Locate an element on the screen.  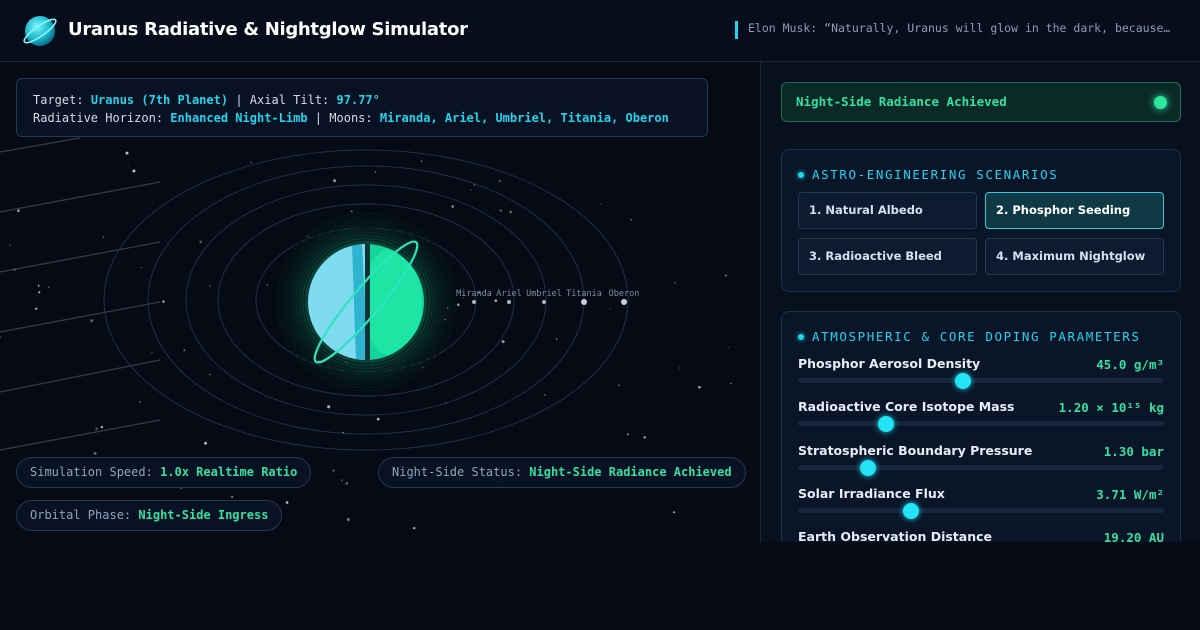
param-value: 1.30 bar is located at coordinates (1133, 451).